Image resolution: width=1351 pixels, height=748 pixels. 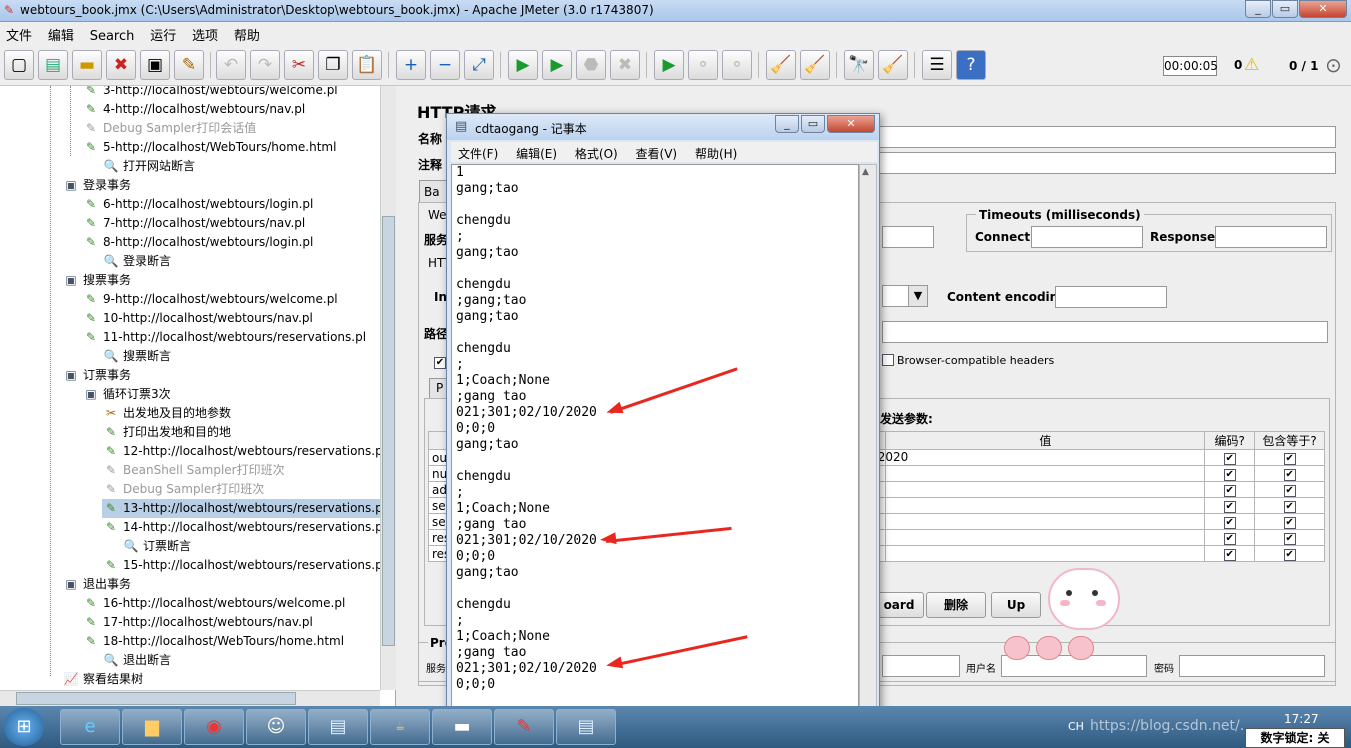 What do you see at coordinates (103, 679) in the screenshot?
I see `tree-node-result-tree: 📈 察看结果树` at bounding box center [103, 679].